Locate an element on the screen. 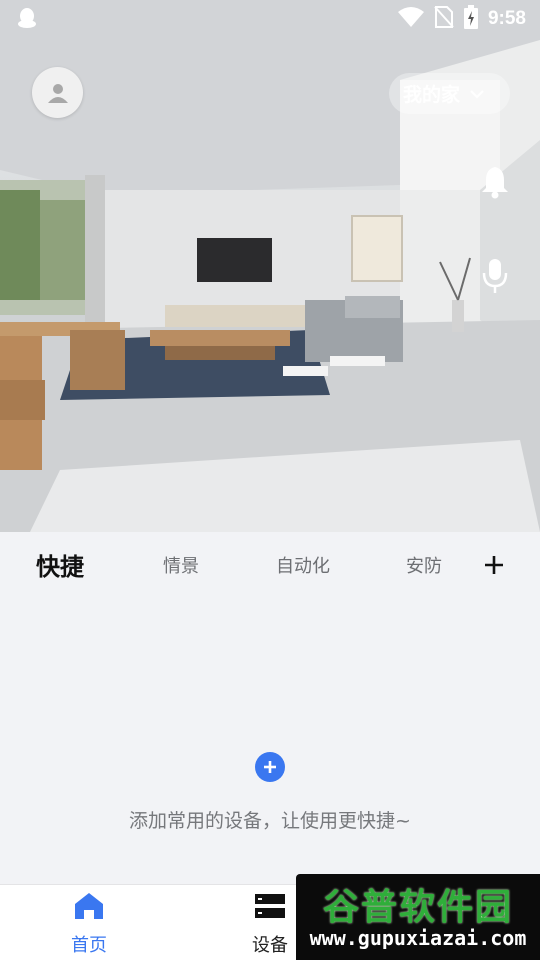 The width and height of the screenshot is (540, 960). tab-scenes: 情景 is located at coordinates (181, 567).